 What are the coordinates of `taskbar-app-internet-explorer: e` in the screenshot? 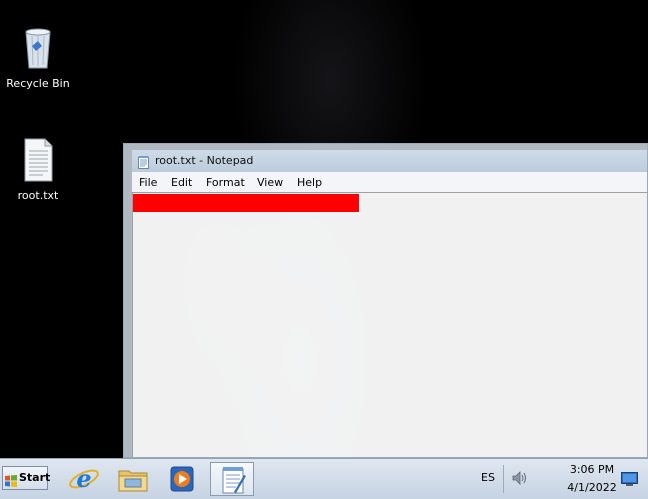 It's located at (84, 479).